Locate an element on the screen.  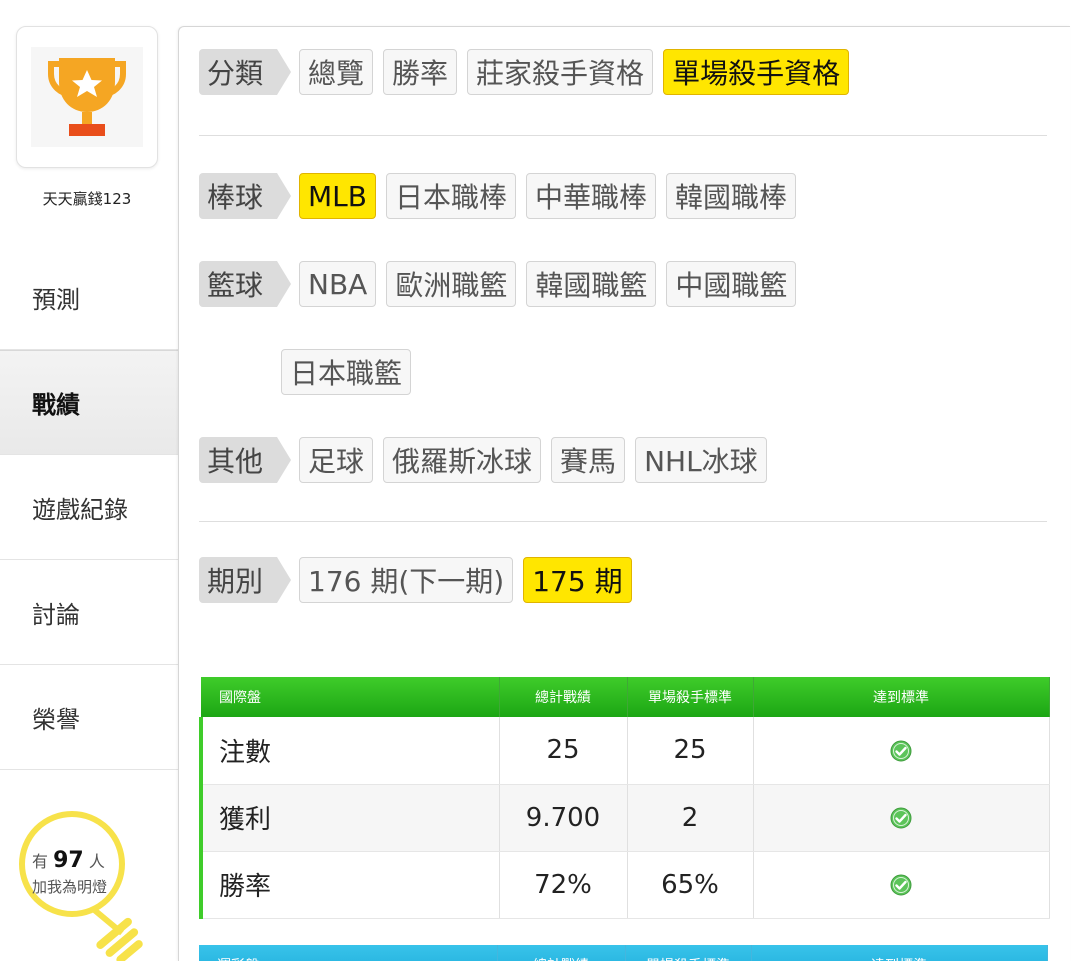
mentor-count: 有 97 人 is located at coordinates (68, 860).